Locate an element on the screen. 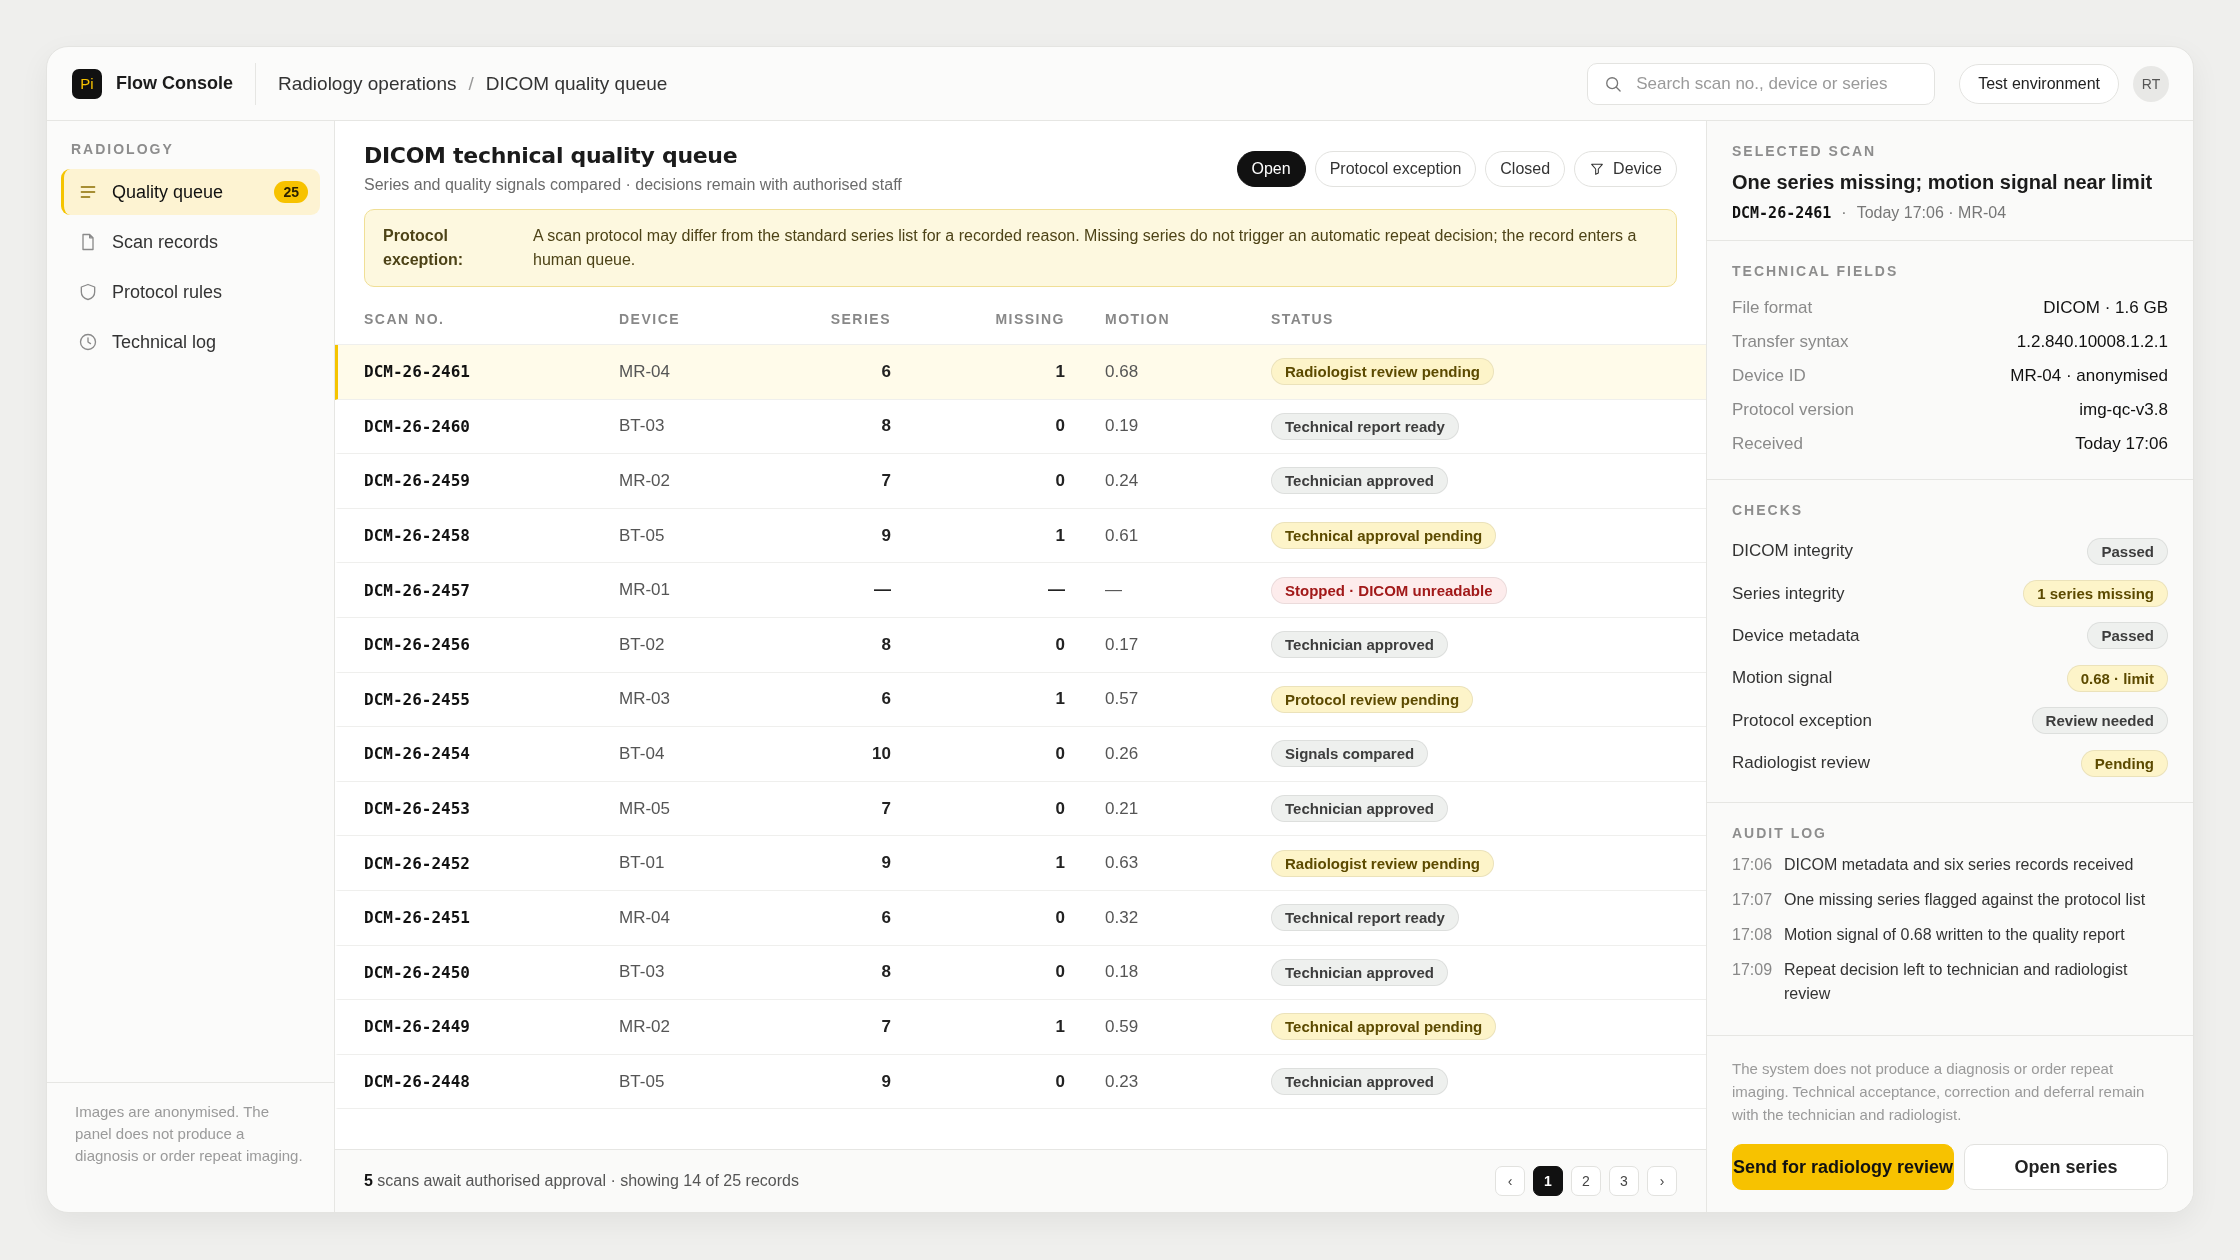  table-cell-text: DCM-26-2450 is located at coordinates (417, 972).